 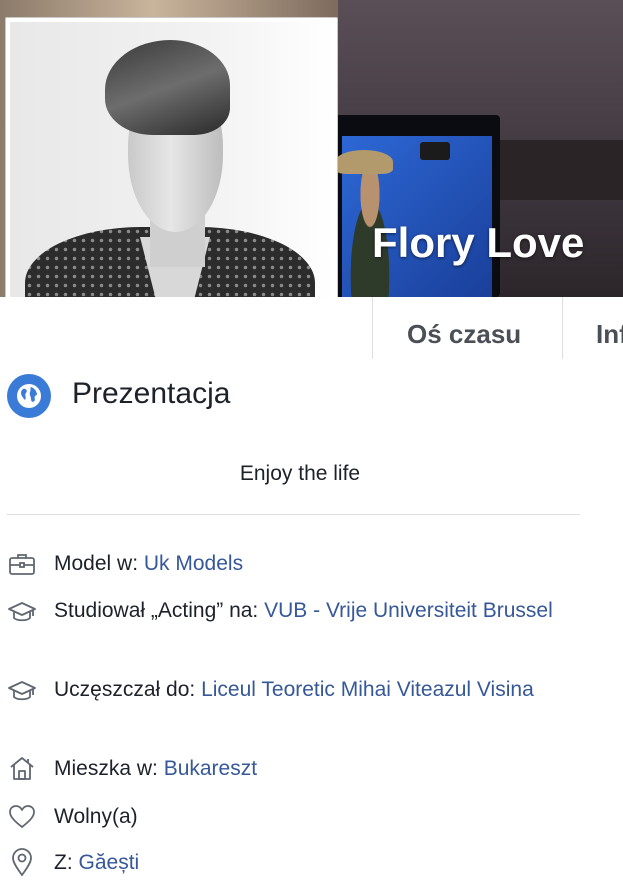 I want to click on tab-timeline: Oś czasu, so click(x=464, y=334).